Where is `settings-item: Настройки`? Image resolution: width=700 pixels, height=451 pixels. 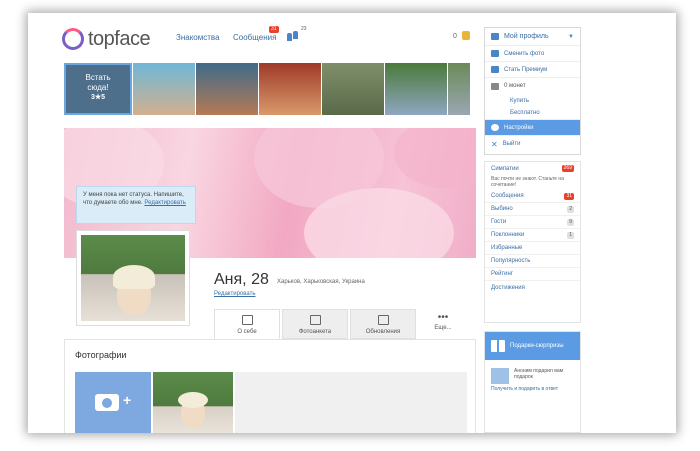 settings-item: Настройки is located at coordinates (532, 128).